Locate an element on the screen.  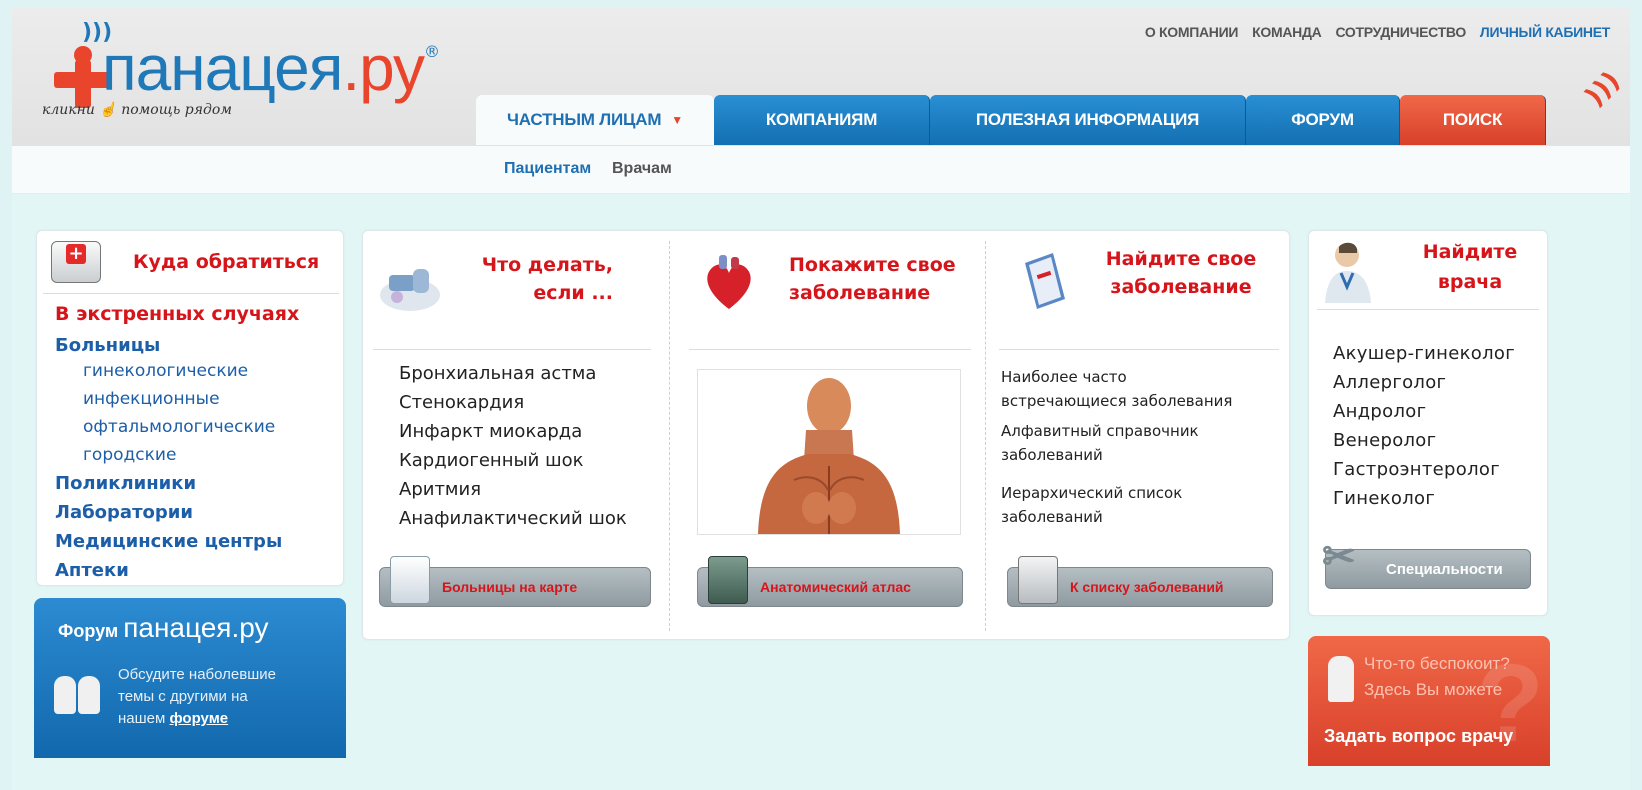
hospitals-ophthalmology-link: офтальмологические is located at coordinates (168, 427).